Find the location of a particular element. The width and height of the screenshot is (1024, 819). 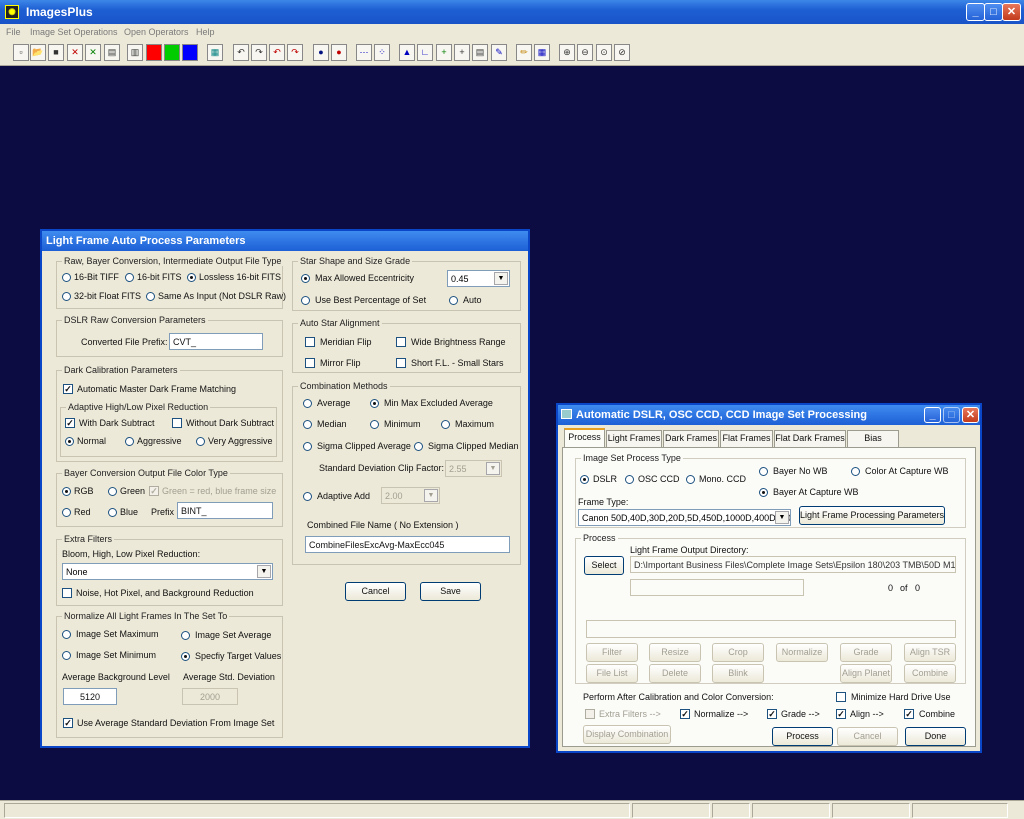

green-channel-icon is located at coordinates (172, 52).